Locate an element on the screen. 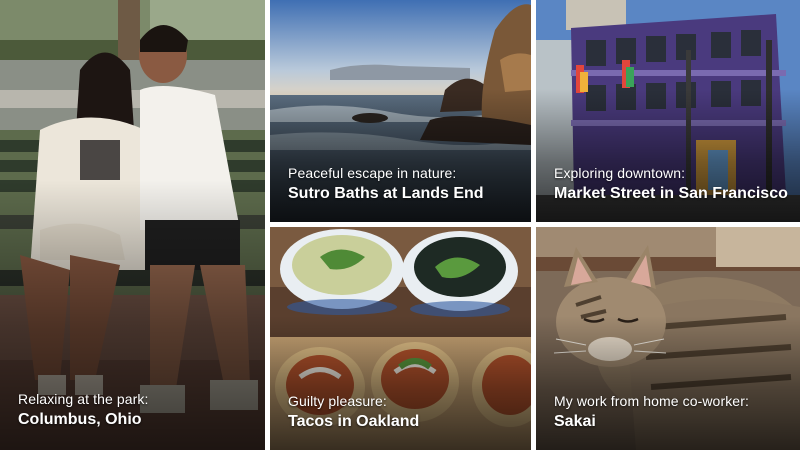 This screenshot has height=450, width=800. caption-headline: Sakai is located at coordinates (575, 421).